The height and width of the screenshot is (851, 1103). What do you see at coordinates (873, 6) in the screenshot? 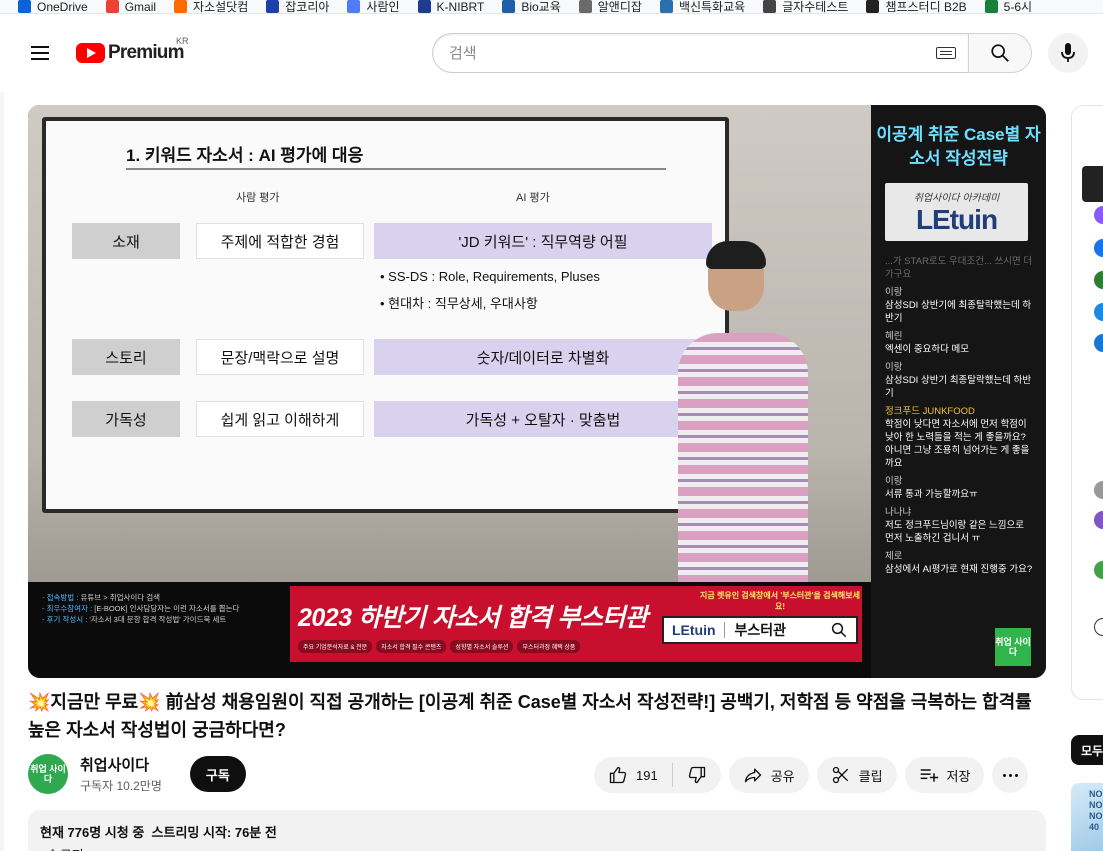
I see `champ-icon` at bounding box center [873, 6].